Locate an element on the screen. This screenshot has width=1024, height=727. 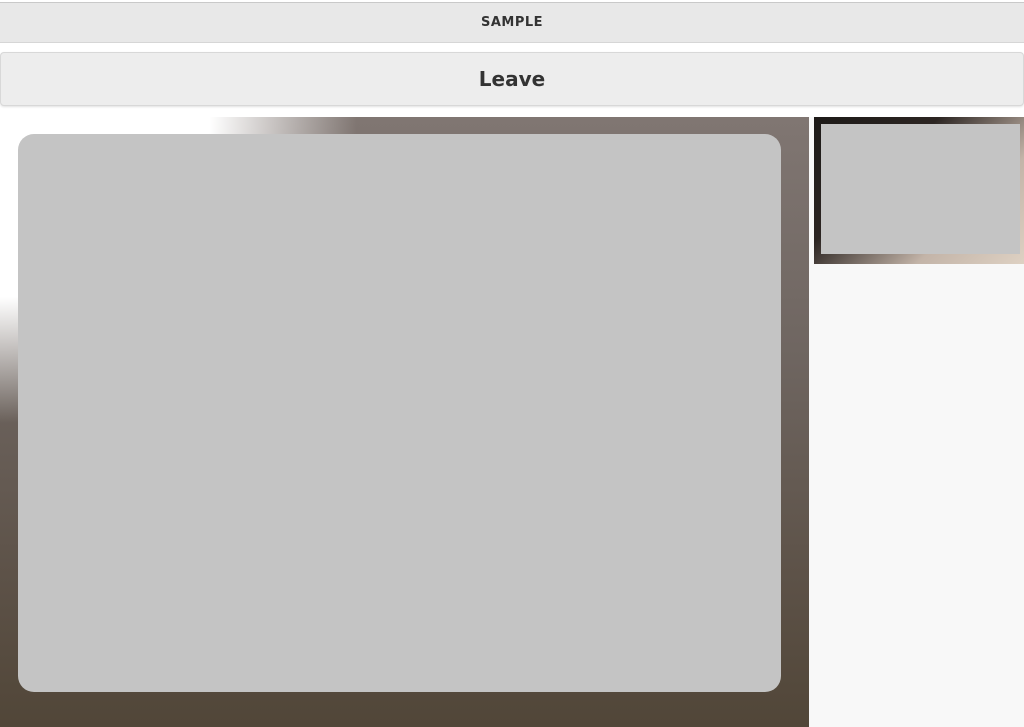
leave-button-label: Leave is located at coordinates (512, 79).